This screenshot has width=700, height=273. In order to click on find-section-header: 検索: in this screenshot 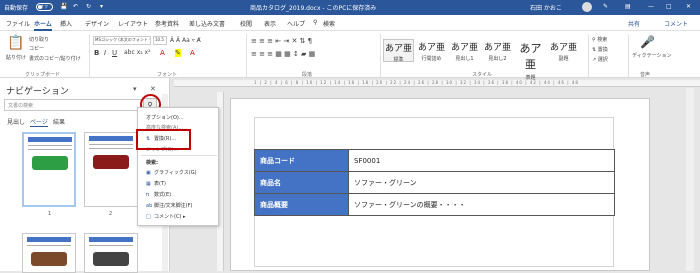, I will do `click(152, 163)`.